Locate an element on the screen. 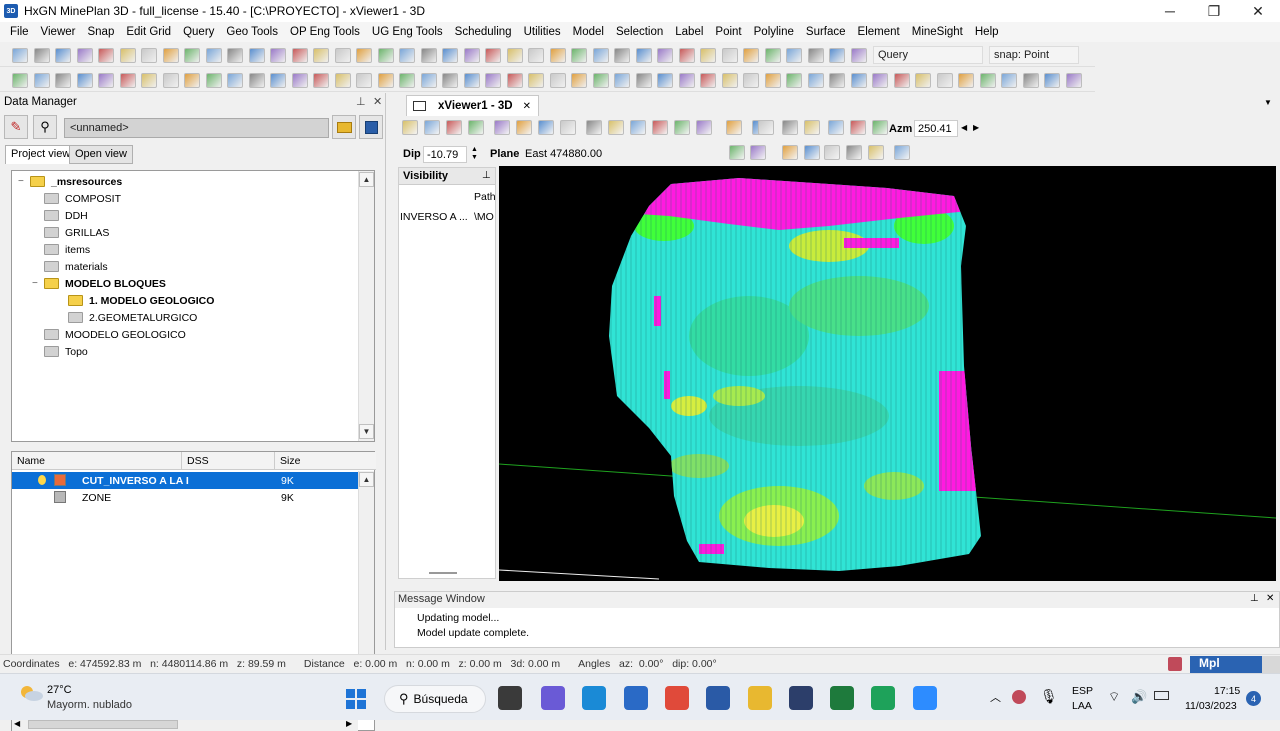 Image resolution: width=1280 pixels, height=731 pixels. scroll-up-icon: ▲ is located at coordinates (366, 479).